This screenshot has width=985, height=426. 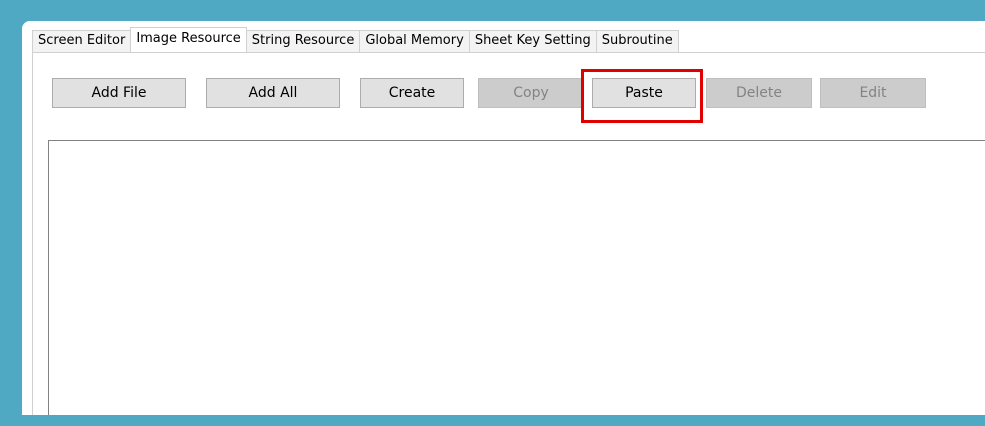 What do you see at coordinates (414, 41) in the screenshot?
I see `tab-global-memory: Global Memory` at bounding box center [414, 41].